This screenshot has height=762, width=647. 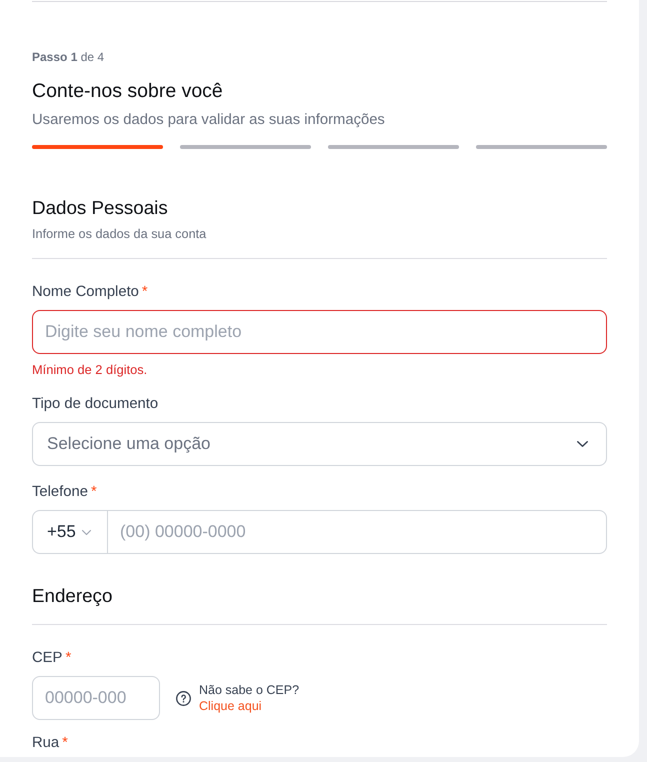 I want to click on step-counter: Passo 1 de 4, so click(x=68, y=57).